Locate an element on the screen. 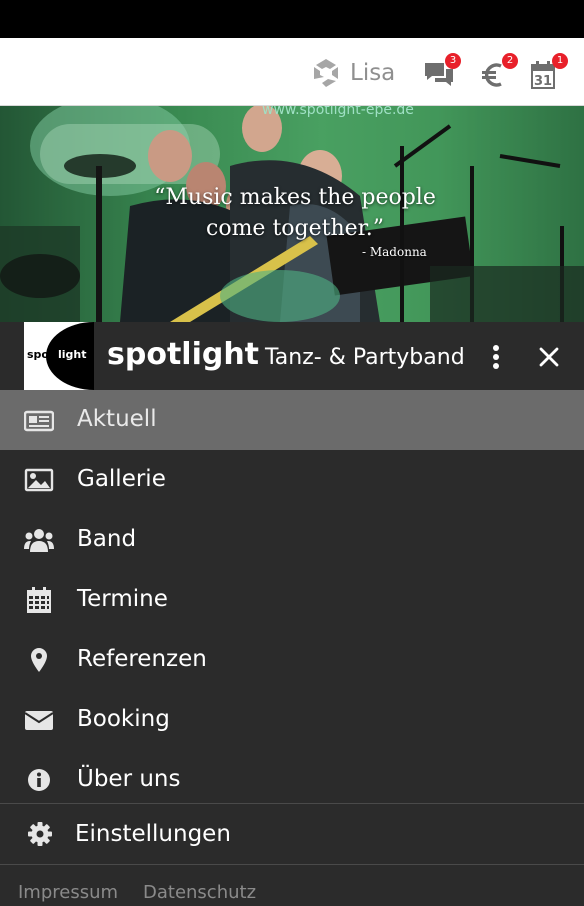 This screenshot has height=906, width=584. brand-subtitle: Tanz- & Partyband is located at coordinates (365, 357).